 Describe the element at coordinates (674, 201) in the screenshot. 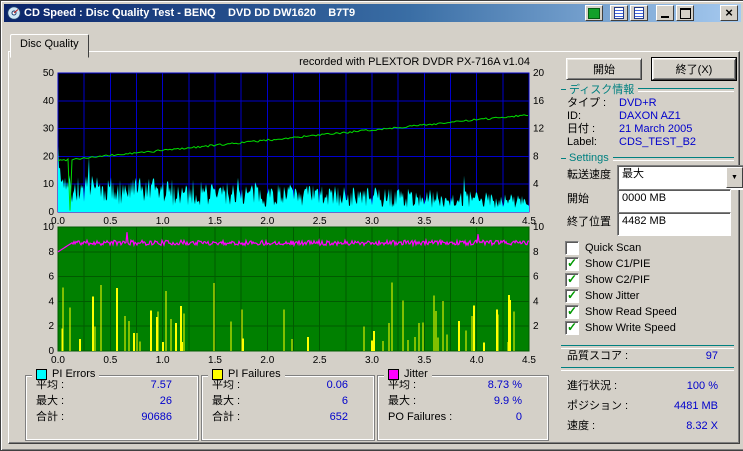

I see `start-position-field: 0000 MB` at that location.